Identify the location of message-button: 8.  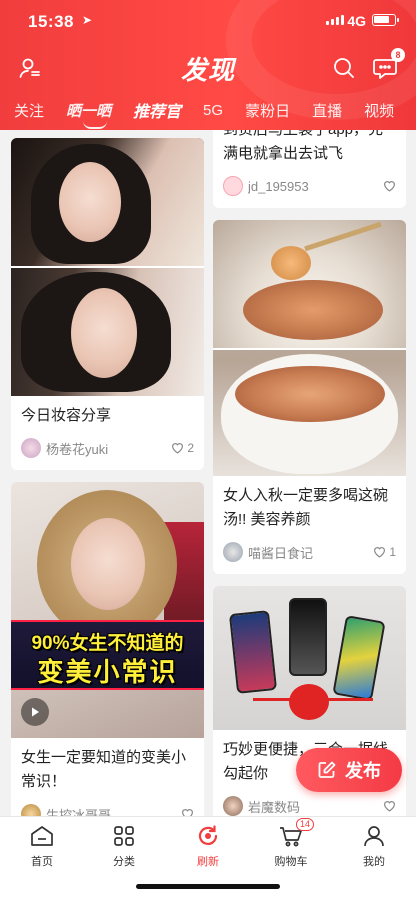
(387, 66).